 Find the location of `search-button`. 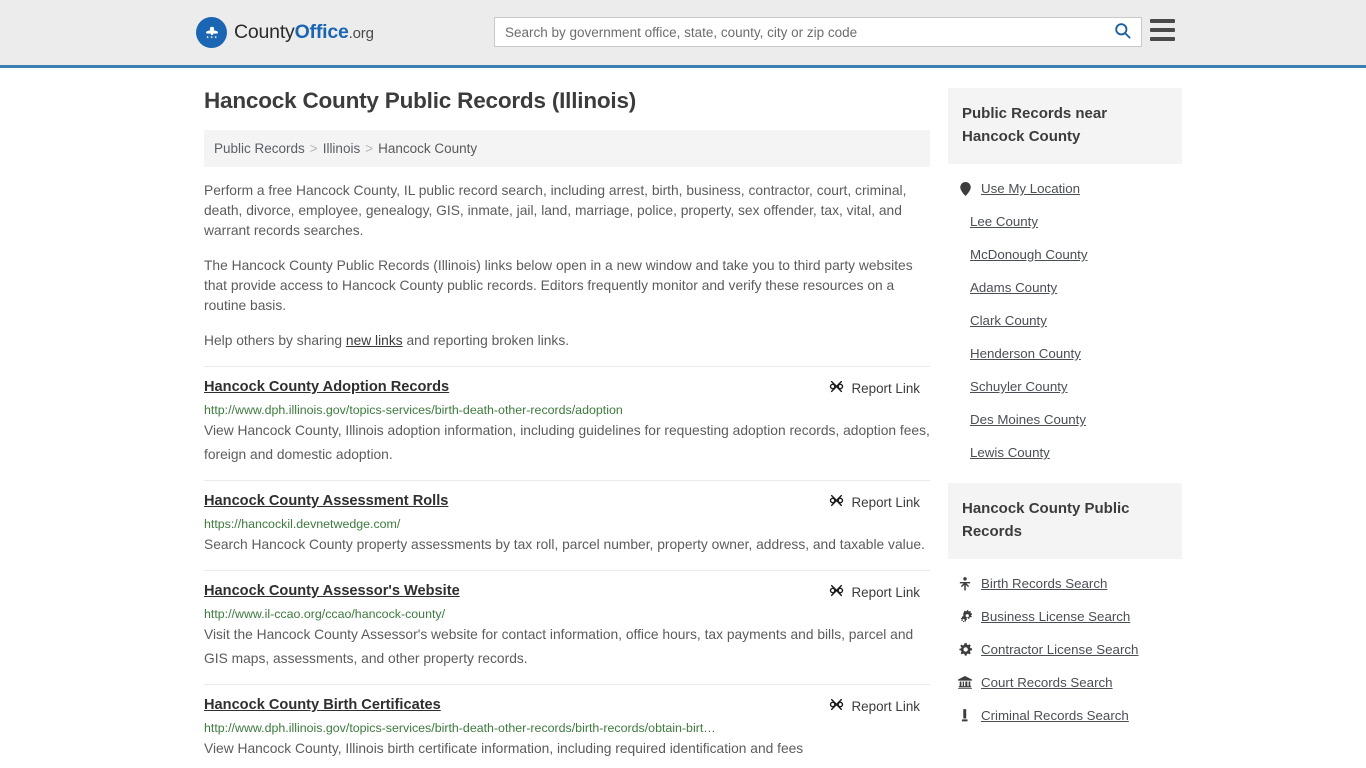

search-button is located at coordinates (1122, 32).